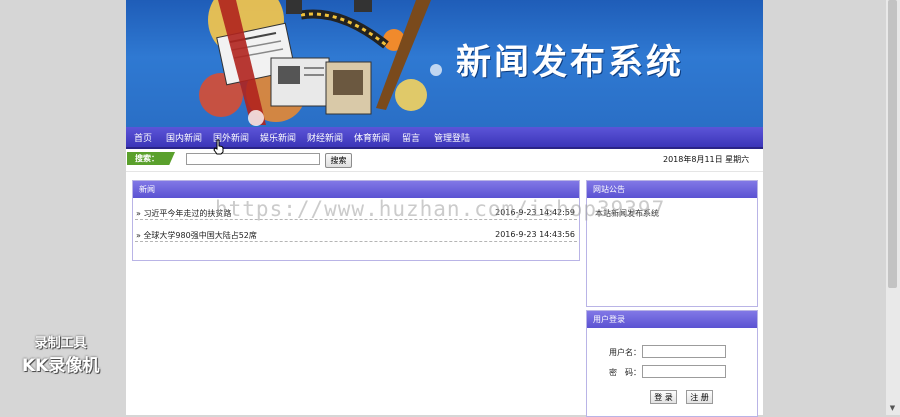  What do you see at coordinates (684, 351) in the screenshot?
I see `username-input` at bounding box center [684, 351].